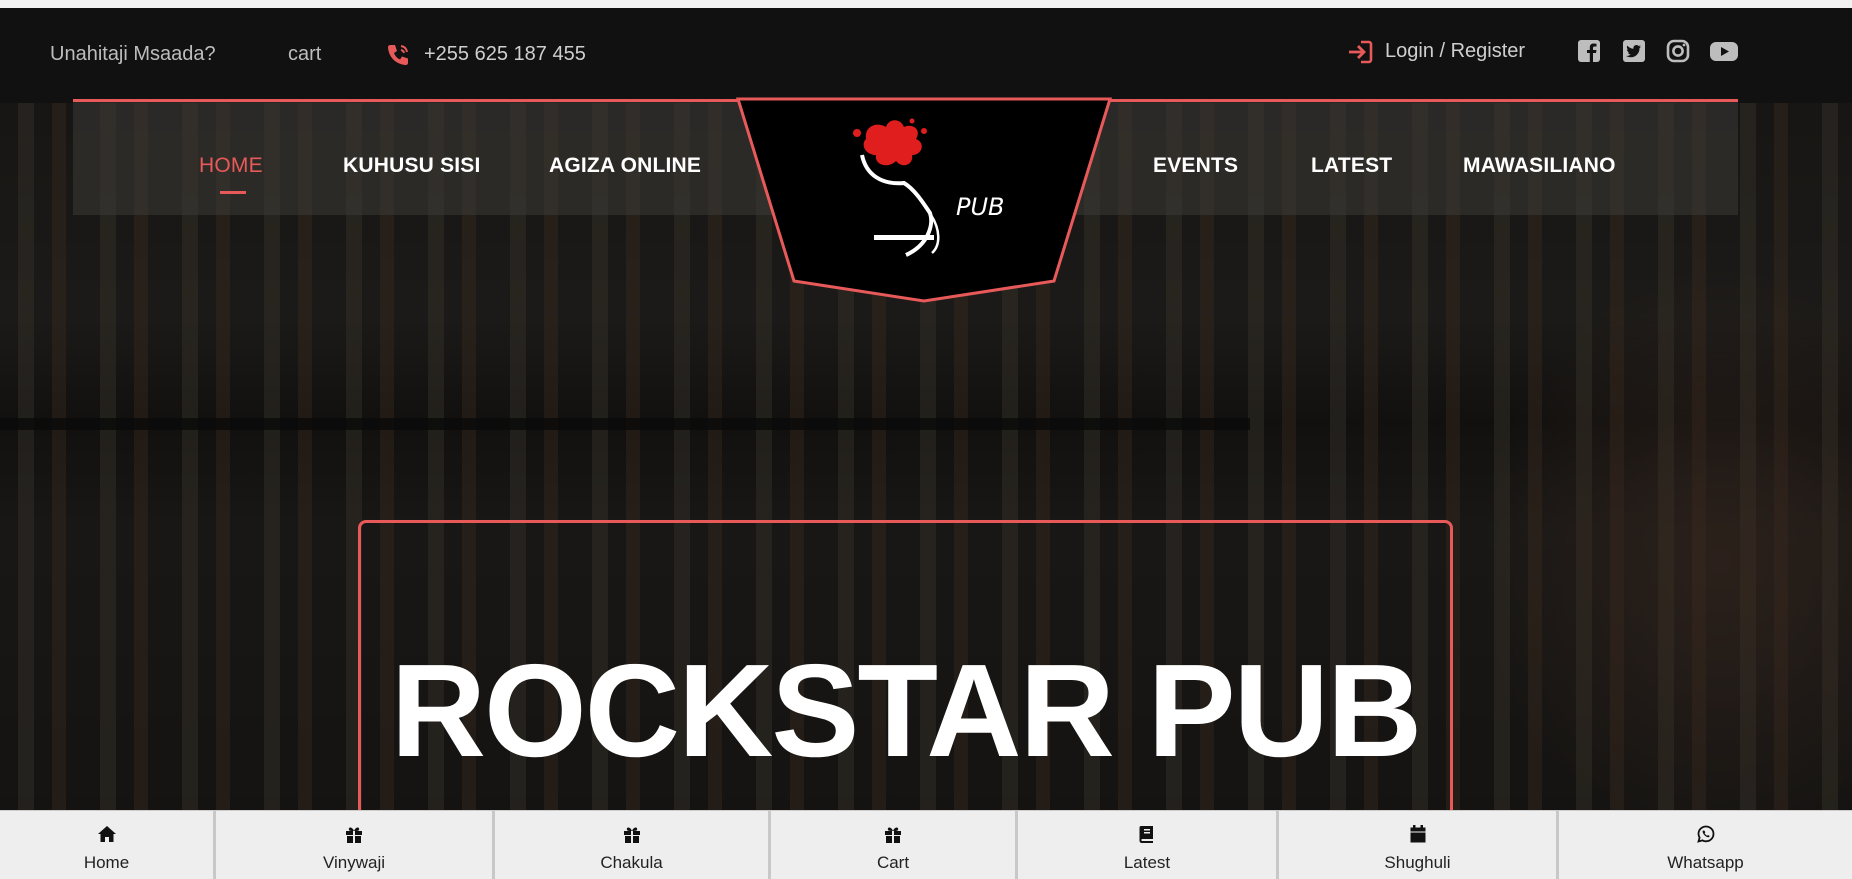  Describe the element at coordinates (1589, 51) in the screenshot. I see `facebook-icon` at that location.